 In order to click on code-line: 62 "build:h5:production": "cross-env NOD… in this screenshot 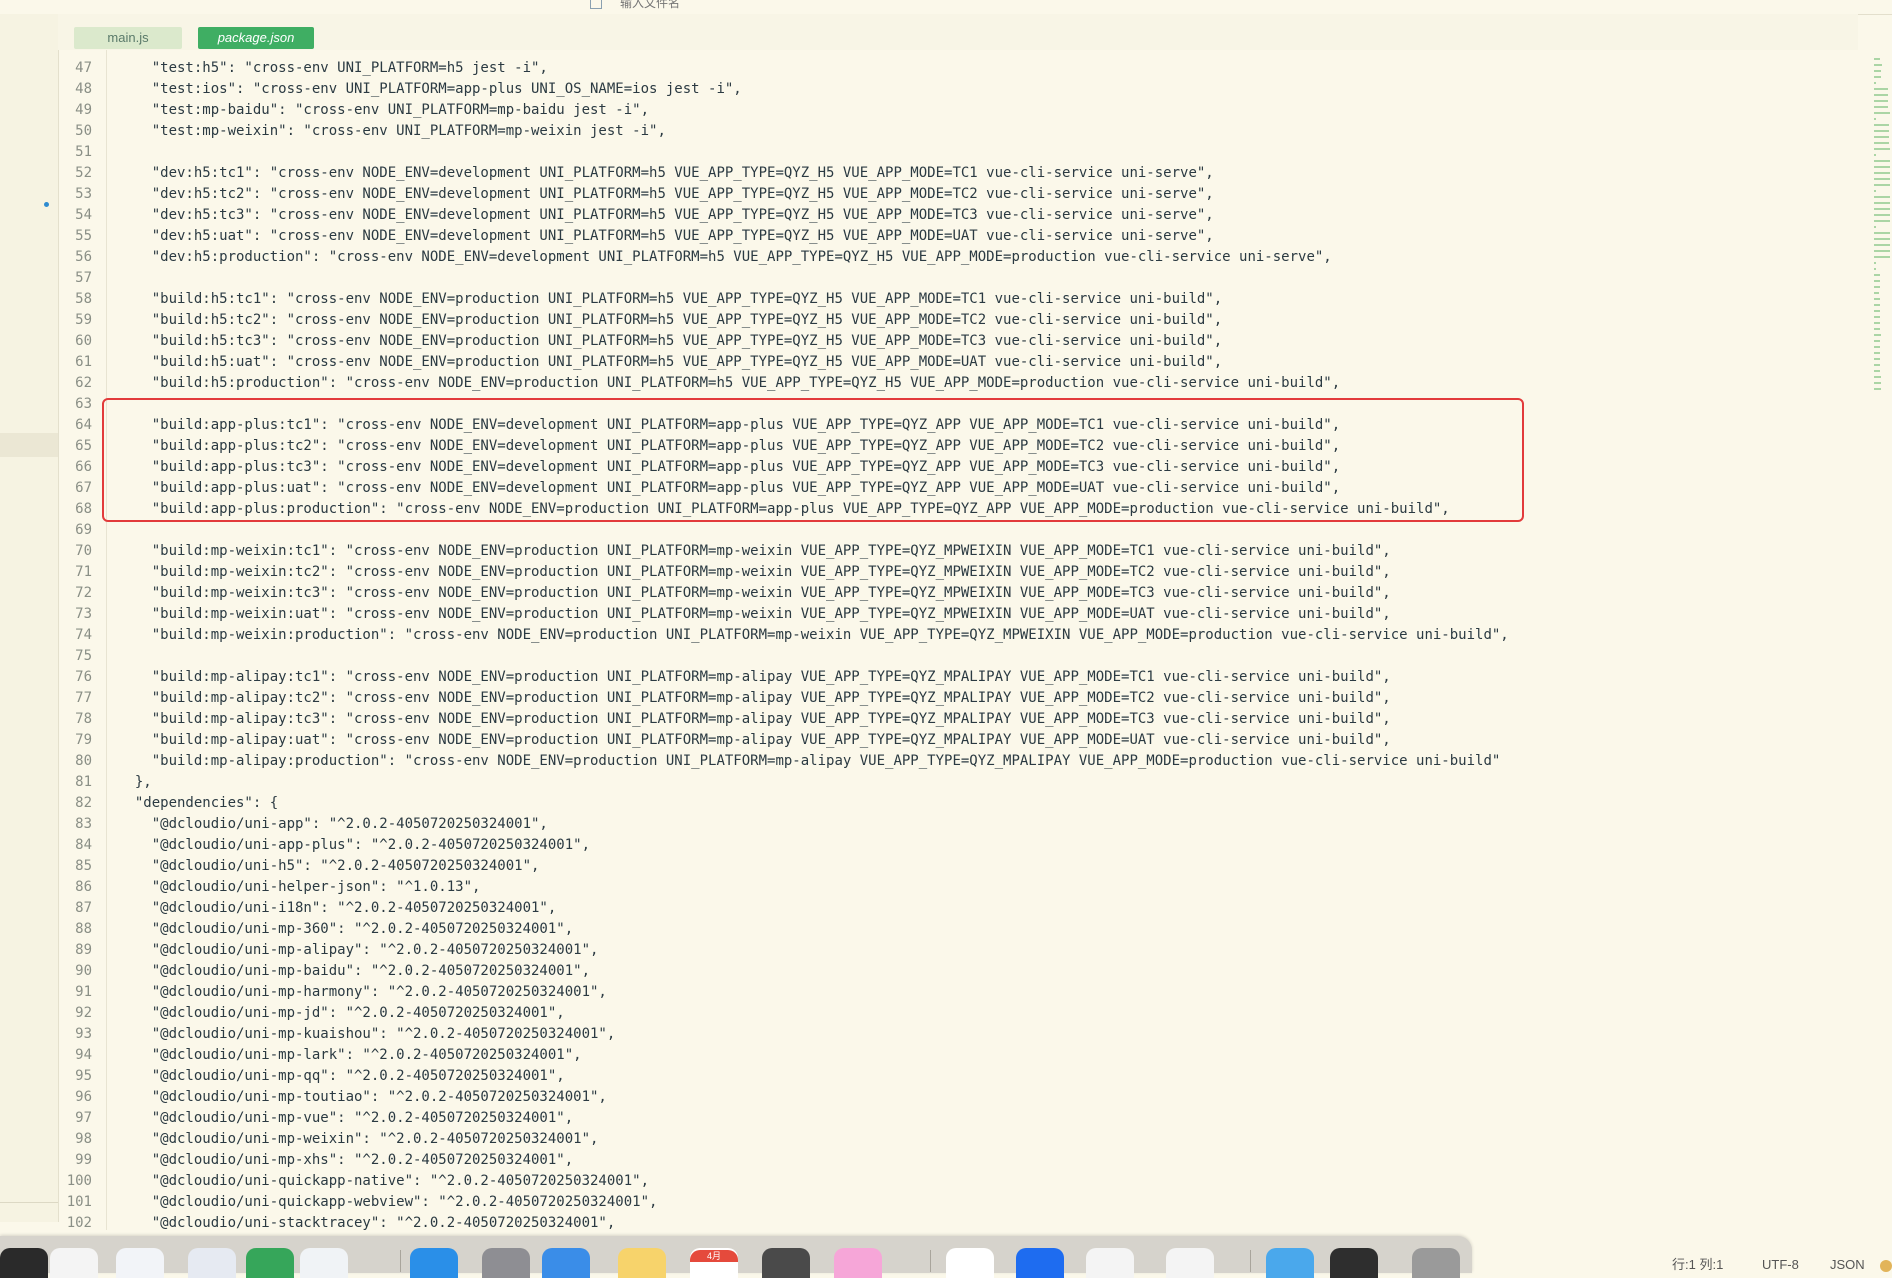, I will do `click(699, 383)`.